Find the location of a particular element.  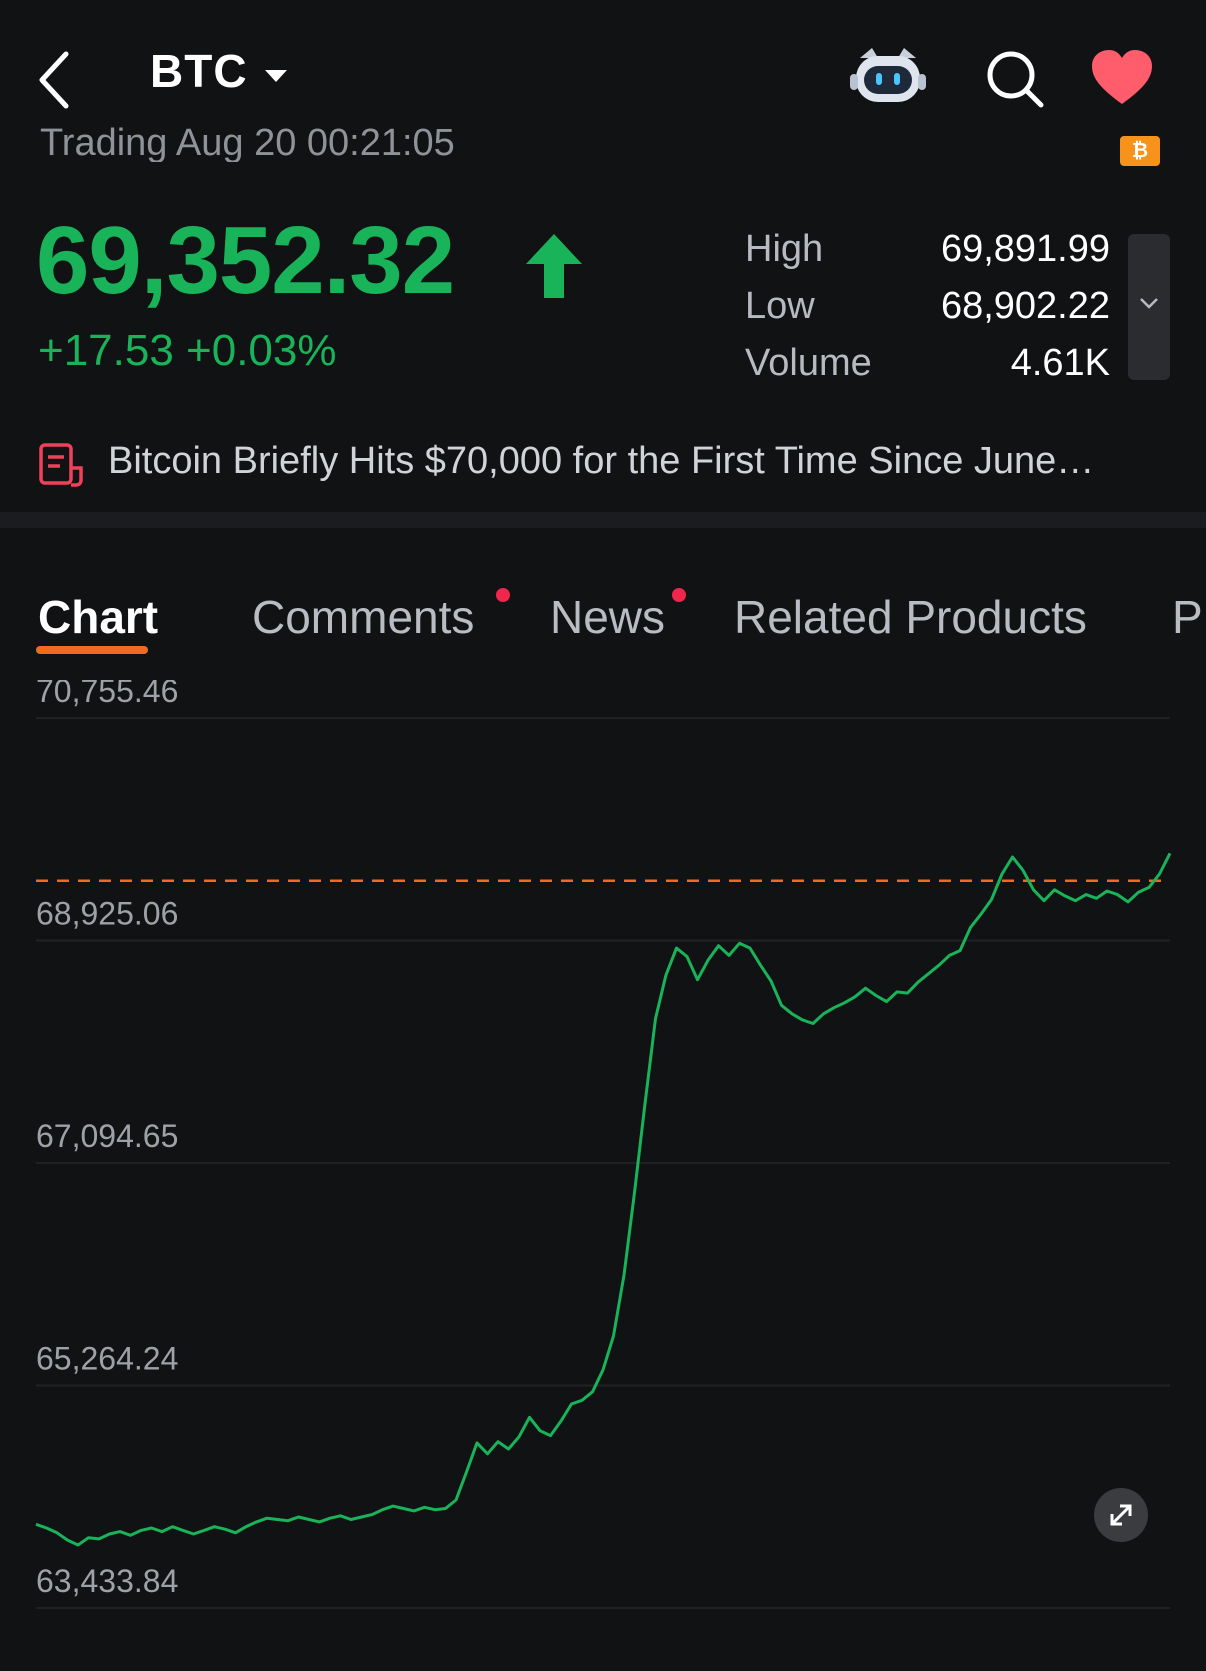

y-tick-label: 67,094.65 is located at coordinates (107, 1136).